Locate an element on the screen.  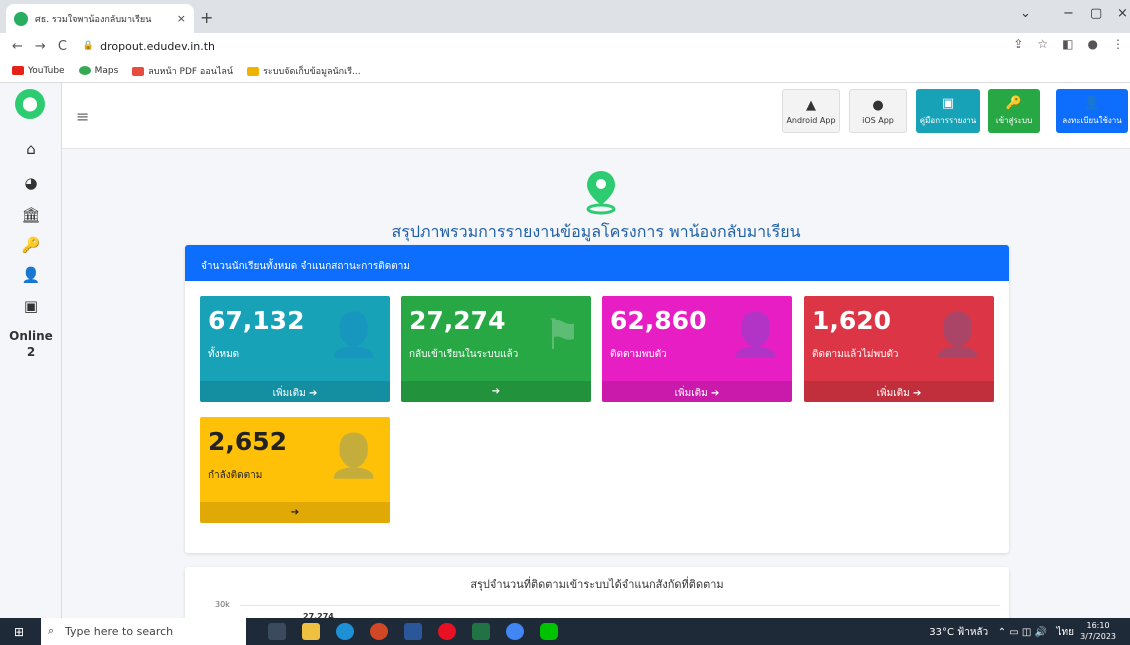
back-icon: ← is located at coordinates (17, 46).